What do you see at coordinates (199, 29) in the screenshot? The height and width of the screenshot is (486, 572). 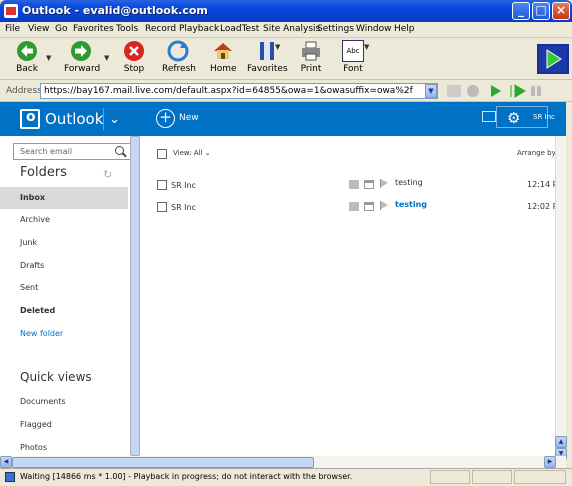 I see `menu-playback: Playback` at bounding box center [199, 29].